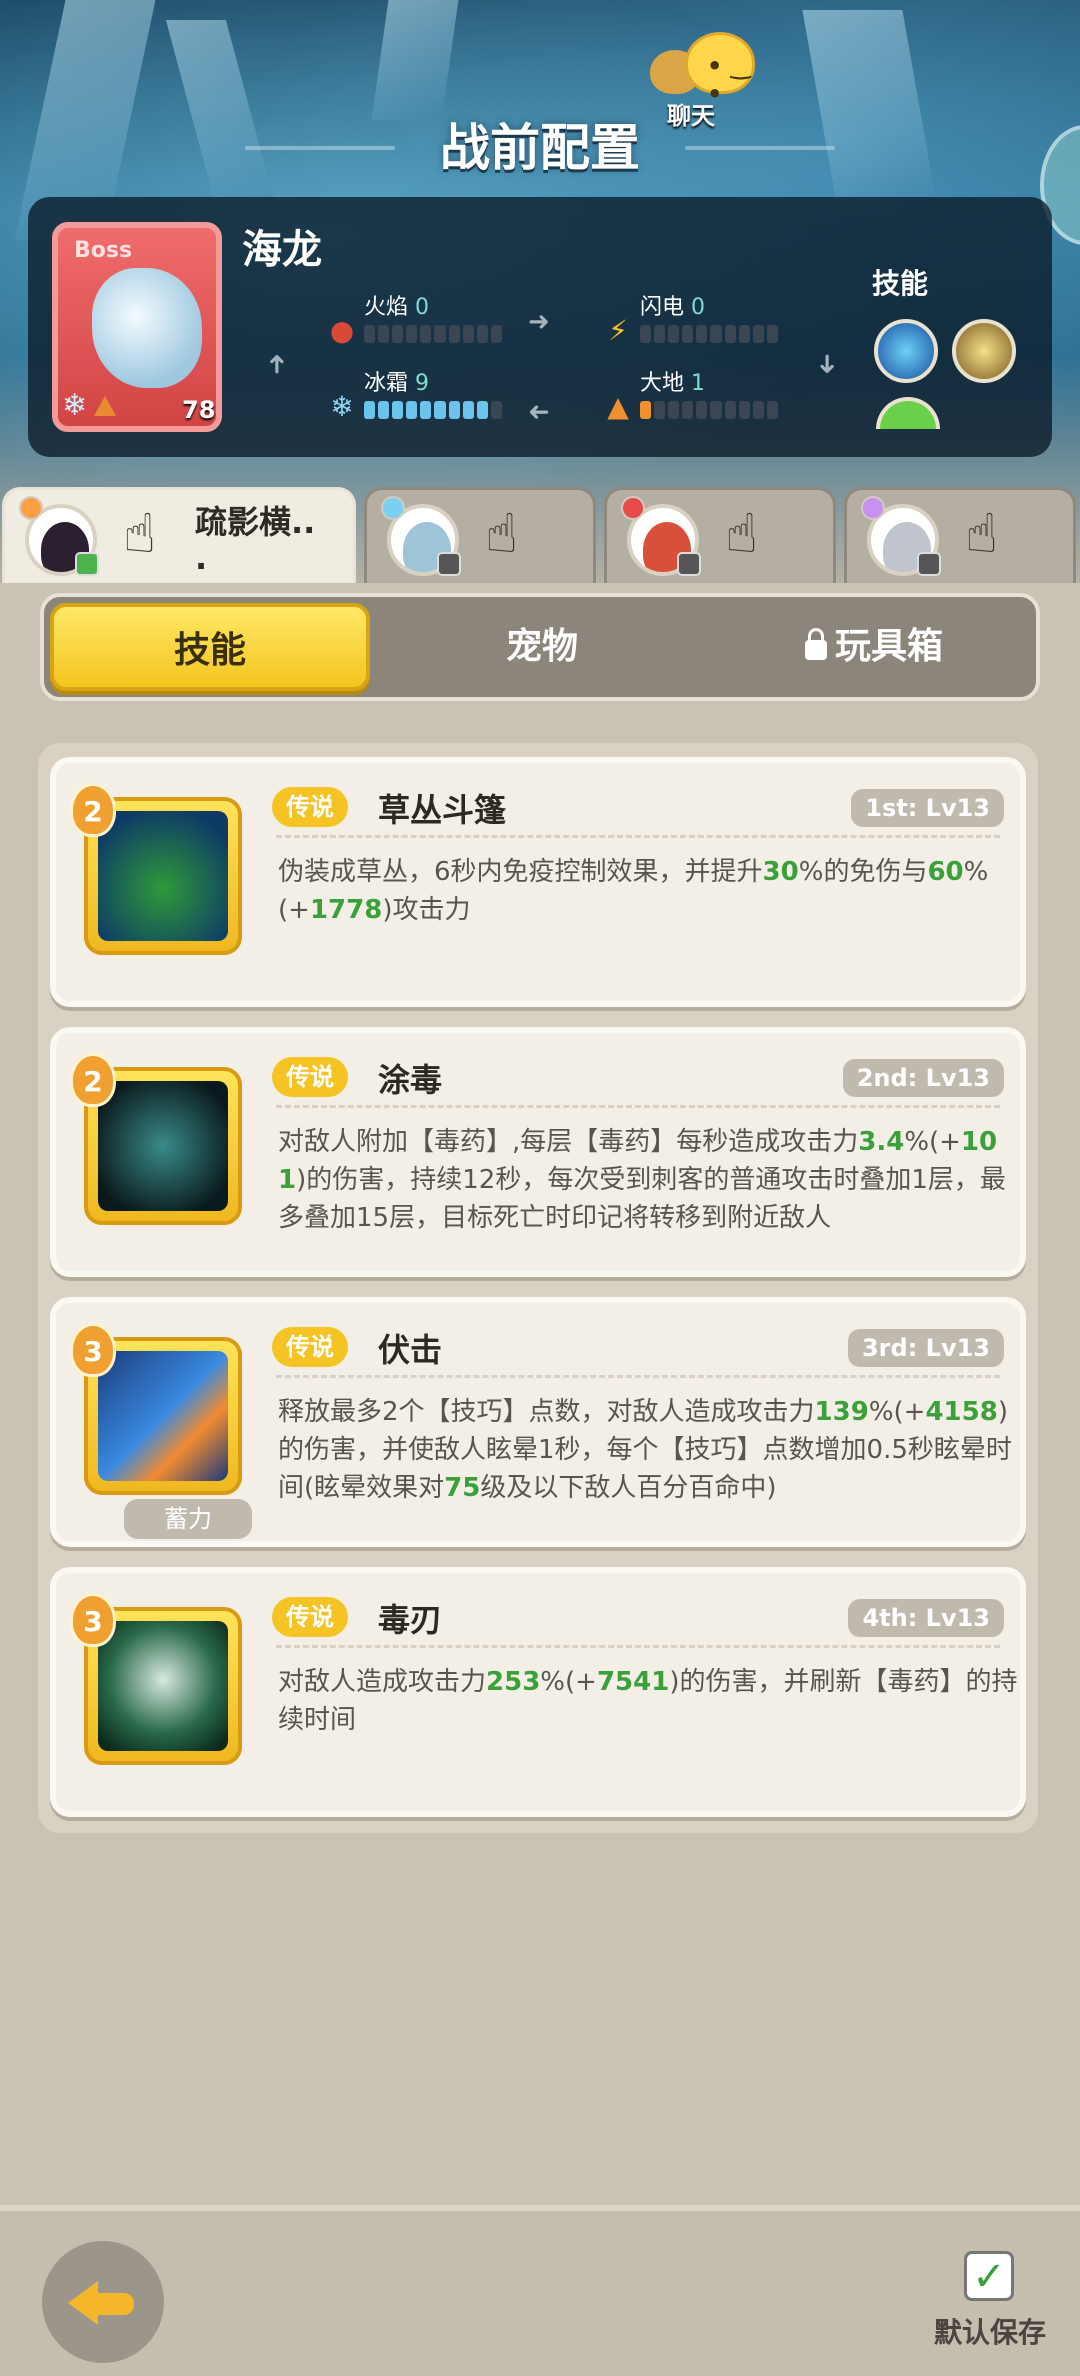  I want to click on tab-toybox: 玩具箱, so click(874, 647).